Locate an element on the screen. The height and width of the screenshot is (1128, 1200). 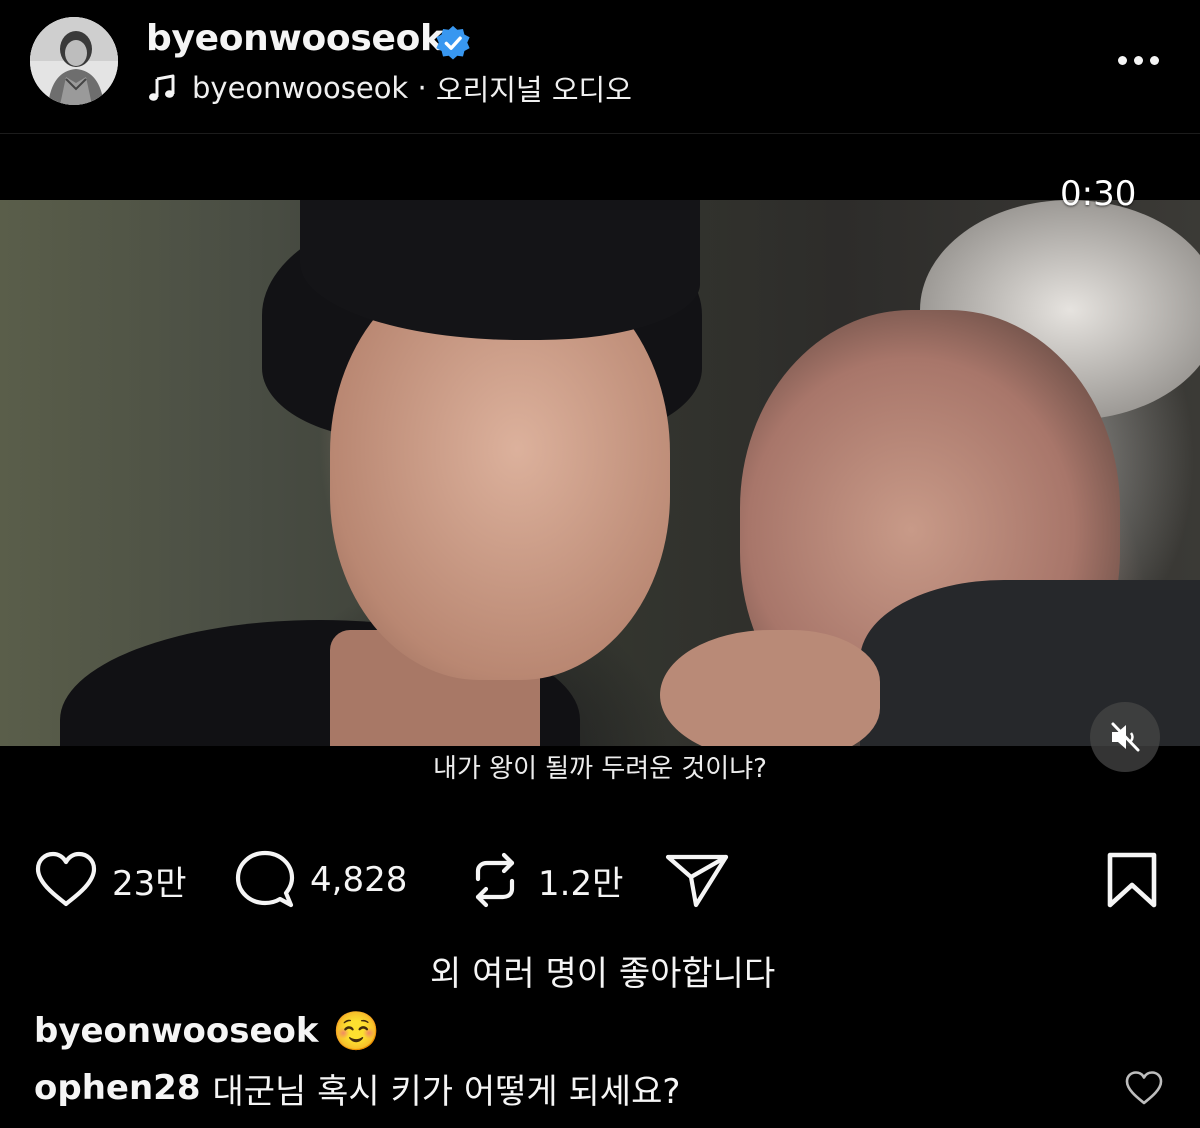
action-bar: 23만 4,828 1.2만 is located at coordinates (600, 880).